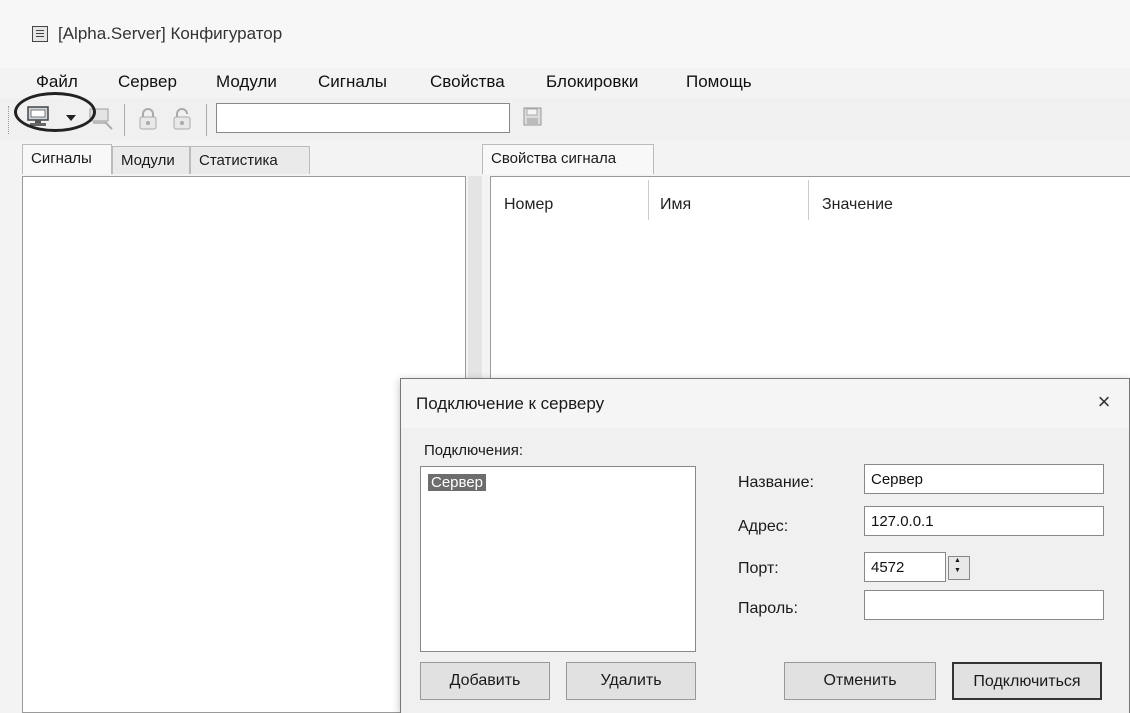 The image size is (1130, 713). Describe the element at coordinates (763, 526) in the screenshot. I see `address-label: Адрес:` at that location.